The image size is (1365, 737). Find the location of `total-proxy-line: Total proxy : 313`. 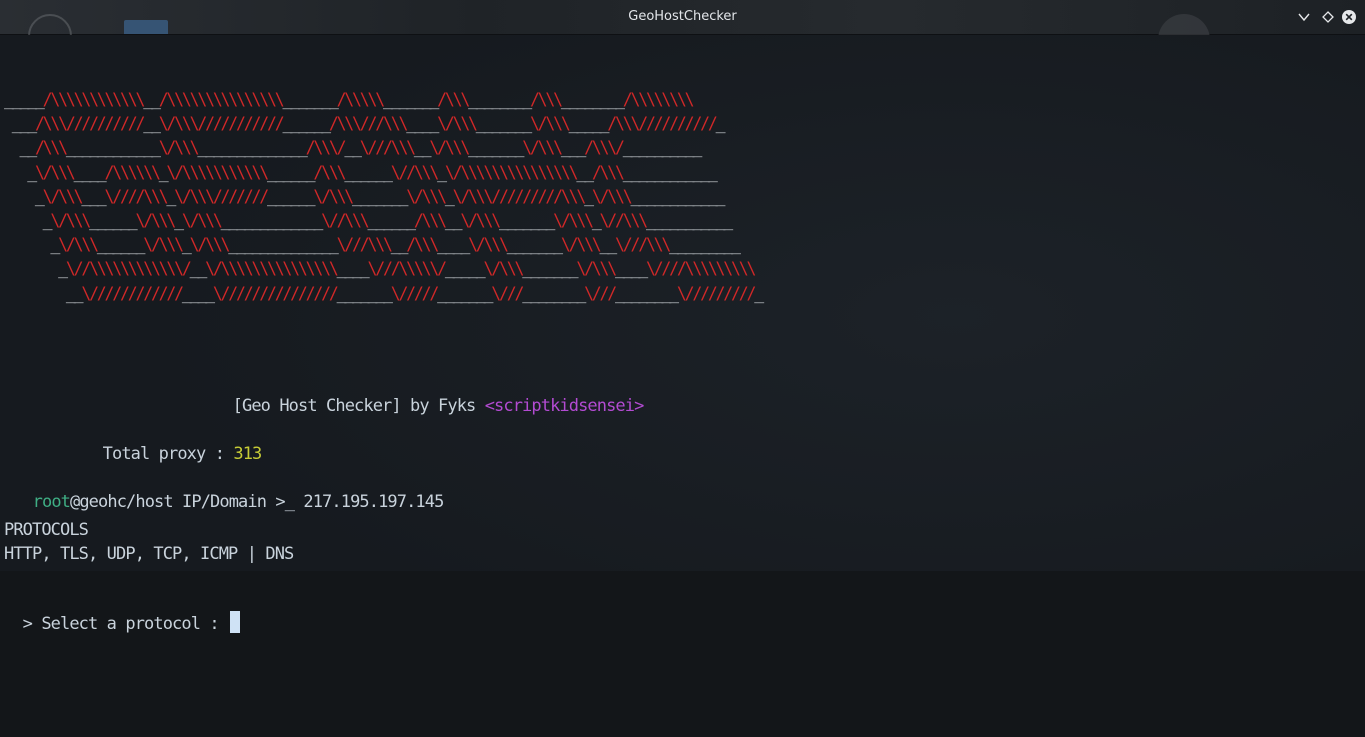

total-proxy-line: Total proxy : 313 is located at coordinates (173, 444).